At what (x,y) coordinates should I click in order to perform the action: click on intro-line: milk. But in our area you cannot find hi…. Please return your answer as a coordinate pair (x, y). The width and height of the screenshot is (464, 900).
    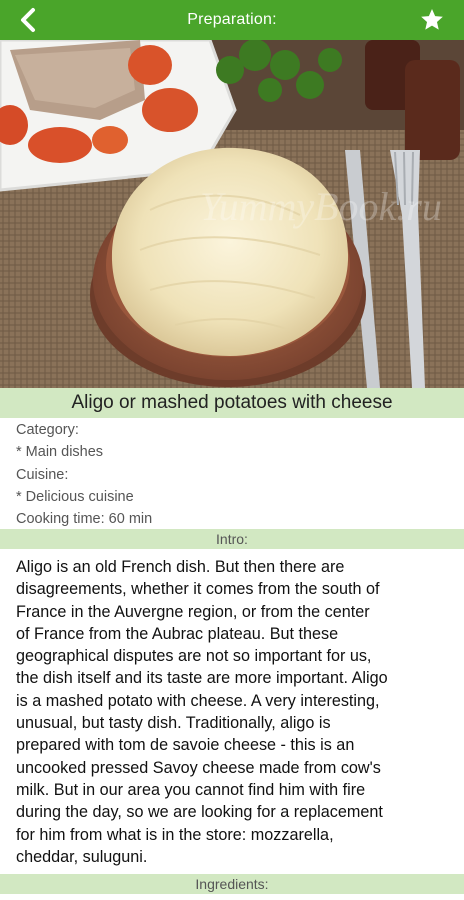
    Looking at the image, I should click on (191, 789).